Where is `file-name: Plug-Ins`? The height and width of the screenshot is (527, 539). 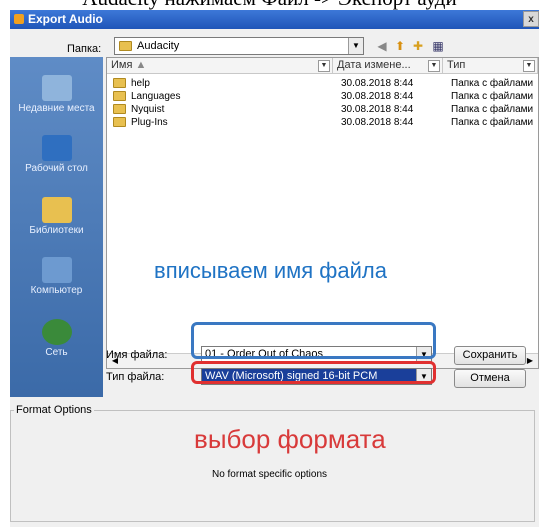
file-name: Plug-Ins is located at coordinates (149, 122).